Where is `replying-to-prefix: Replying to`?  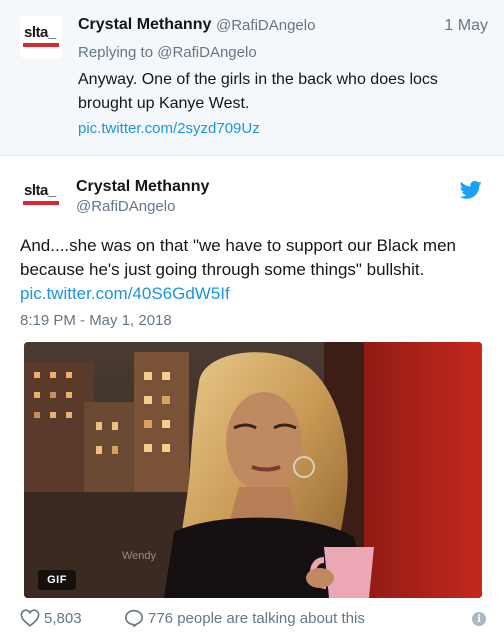
replying-to-prefix: Replying to is located at coordinates (116, 52).